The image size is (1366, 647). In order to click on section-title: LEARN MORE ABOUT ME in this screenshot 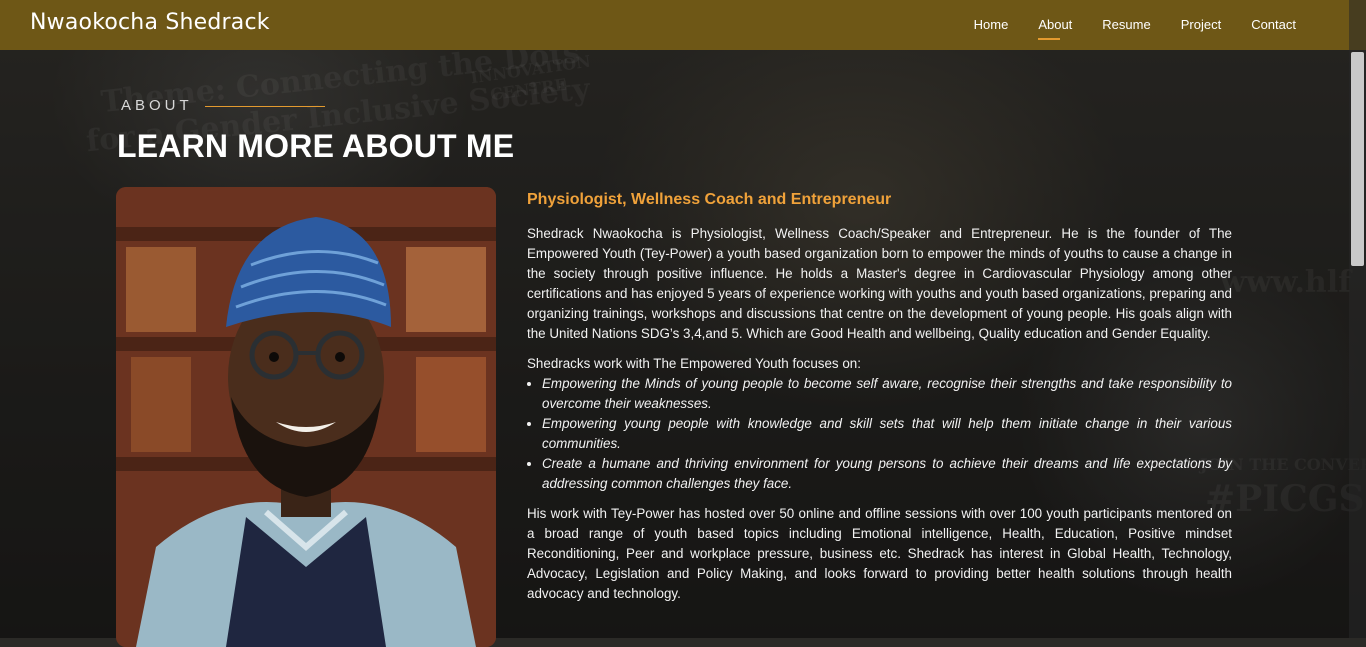, I will do `click(316, 146)`.